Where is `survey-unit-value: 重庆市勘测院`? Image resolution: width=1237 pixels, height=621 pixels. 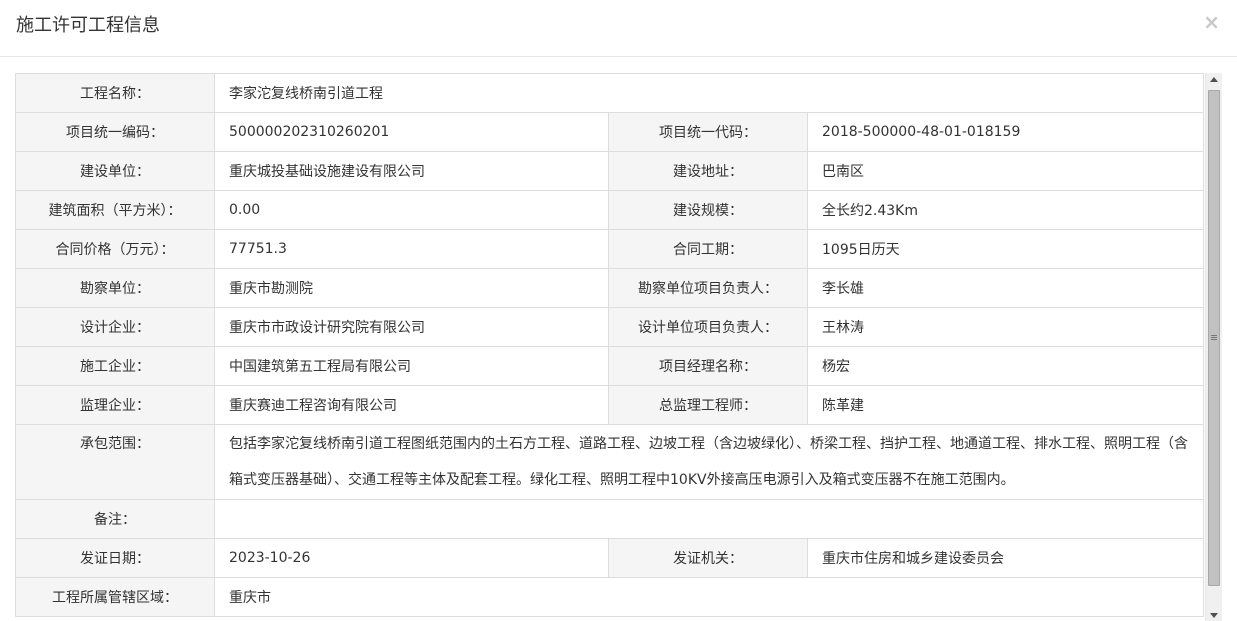 survey-unit-value: 重庆市勘测院 is located at coordinates (411, 288).